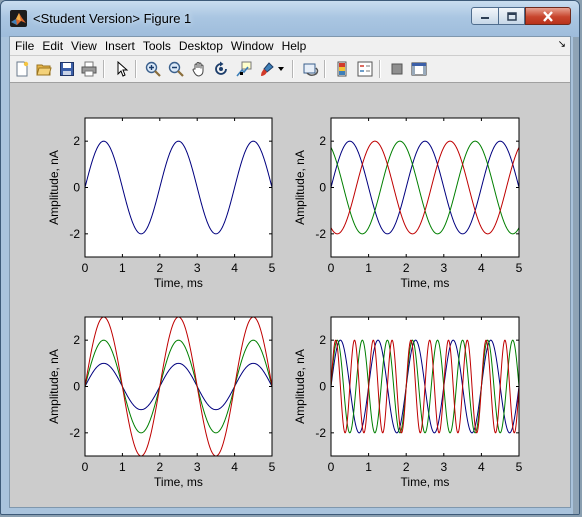 The image size is (582, 517). I want to click on edit-plot-arrow-icon, so click(122, 69).